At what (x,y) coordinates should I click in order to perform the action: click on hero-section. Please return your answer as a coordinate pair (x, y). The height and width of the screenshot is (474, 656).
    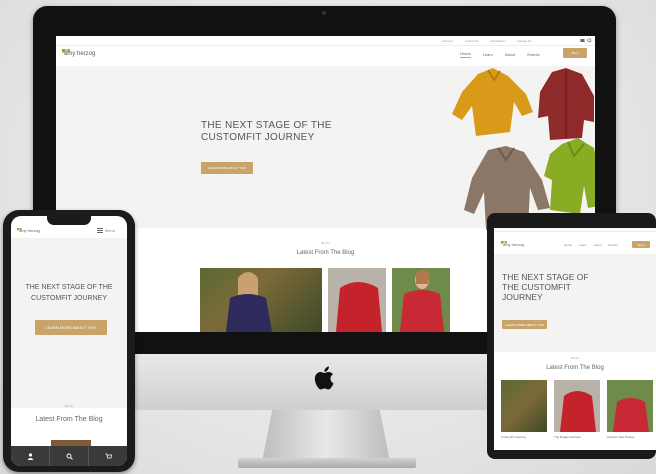
    Looking at the image, I should click on (575, 303).